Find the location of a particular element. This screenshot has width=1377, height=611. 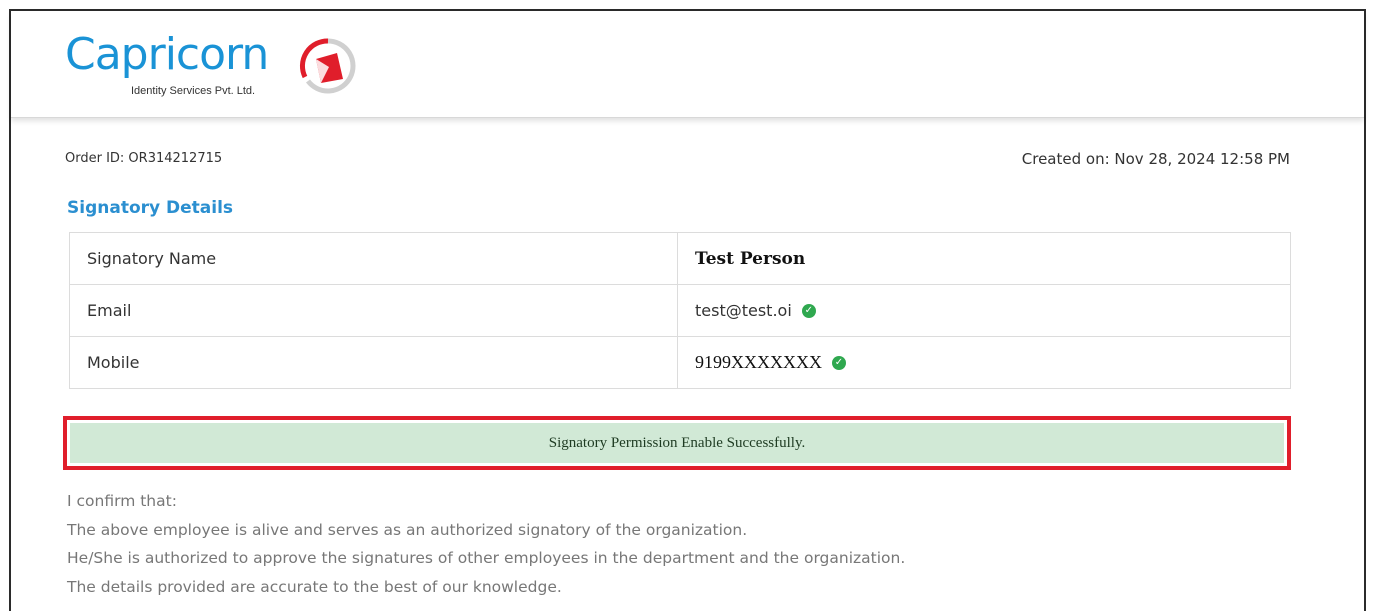

brand-logo: Capricorn Identity Services Pvt. Ltd. is located at coordinates (213, 65).